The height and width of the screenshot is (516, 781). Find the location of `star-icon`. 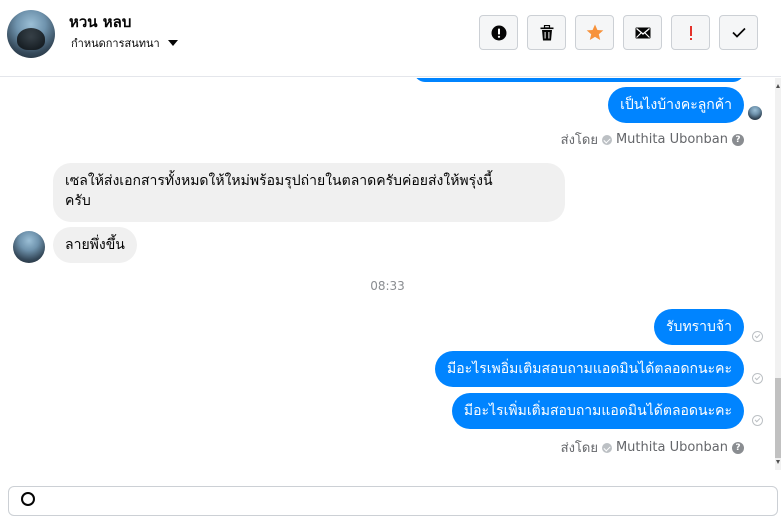

star-icon is located at coordinates (594, 32).